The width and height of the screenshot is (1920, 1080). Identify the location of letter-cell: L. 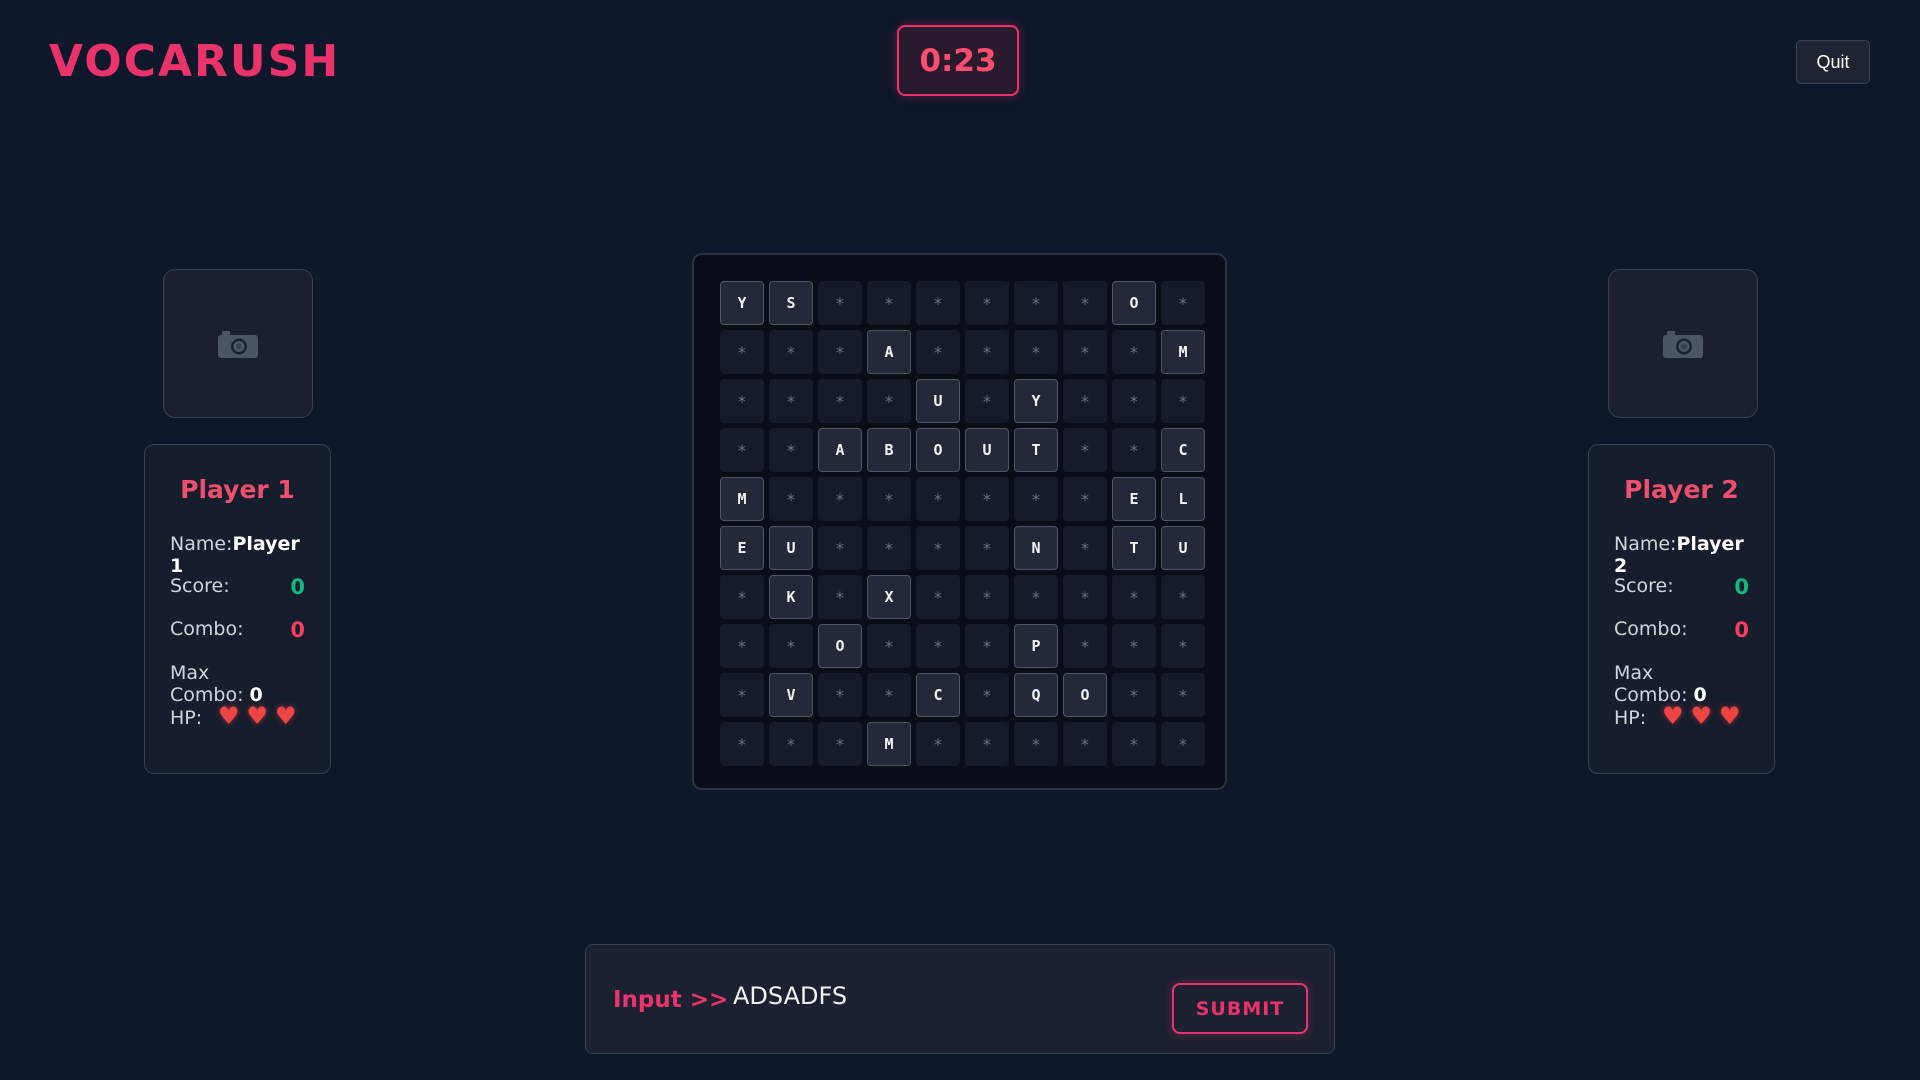
(1183, 499).